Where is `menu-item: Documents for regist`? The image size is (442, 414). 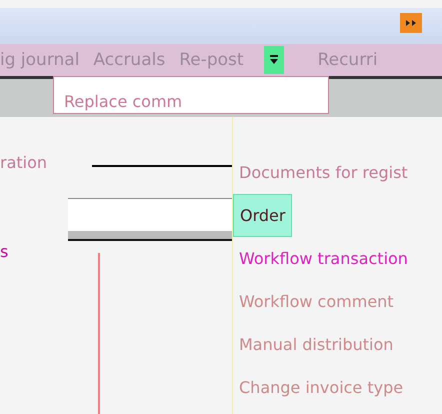 menu-item: Documents for regist is located at coordinates (323, 172).